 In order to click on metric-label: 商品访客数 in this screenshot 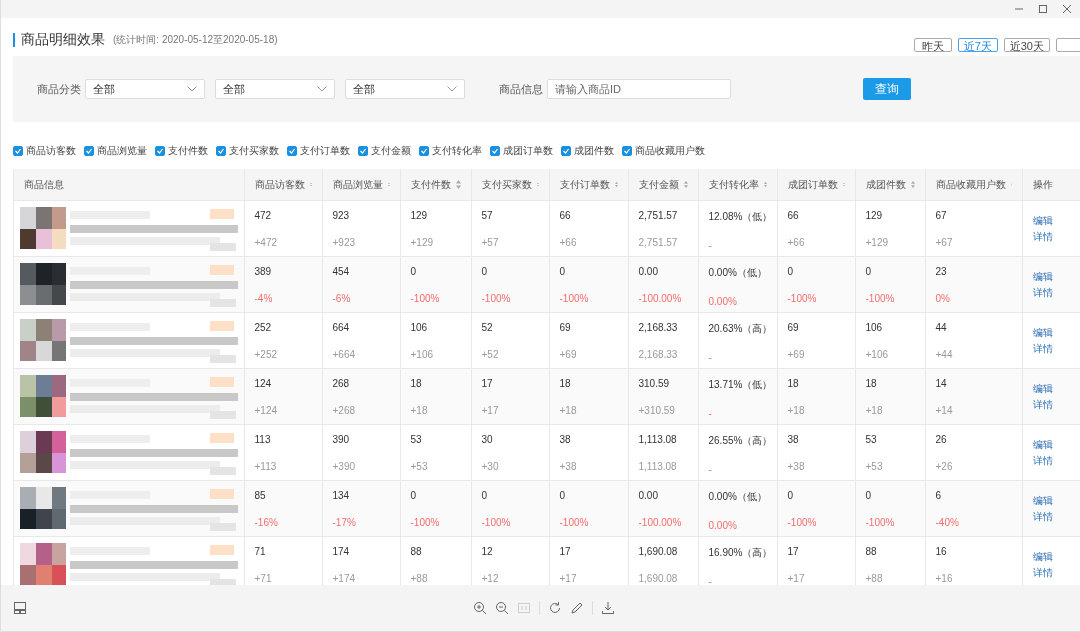, I will do `click(51, 151)`.